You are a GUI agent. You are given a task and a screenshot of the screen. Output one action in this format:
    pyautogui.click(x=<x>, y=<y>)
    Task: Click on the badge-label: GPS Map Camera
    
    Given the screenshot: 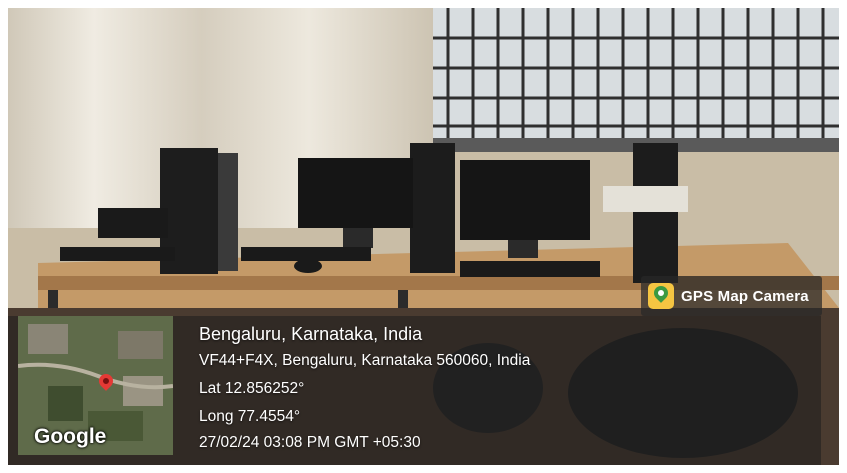 What is the action you would take?
    pyautogui.click(x=745, y=296)
    